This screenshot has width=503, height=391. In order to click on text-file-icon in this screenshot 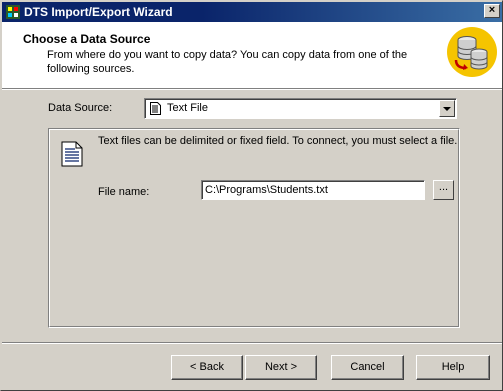, I will do `click(155, 108)`.